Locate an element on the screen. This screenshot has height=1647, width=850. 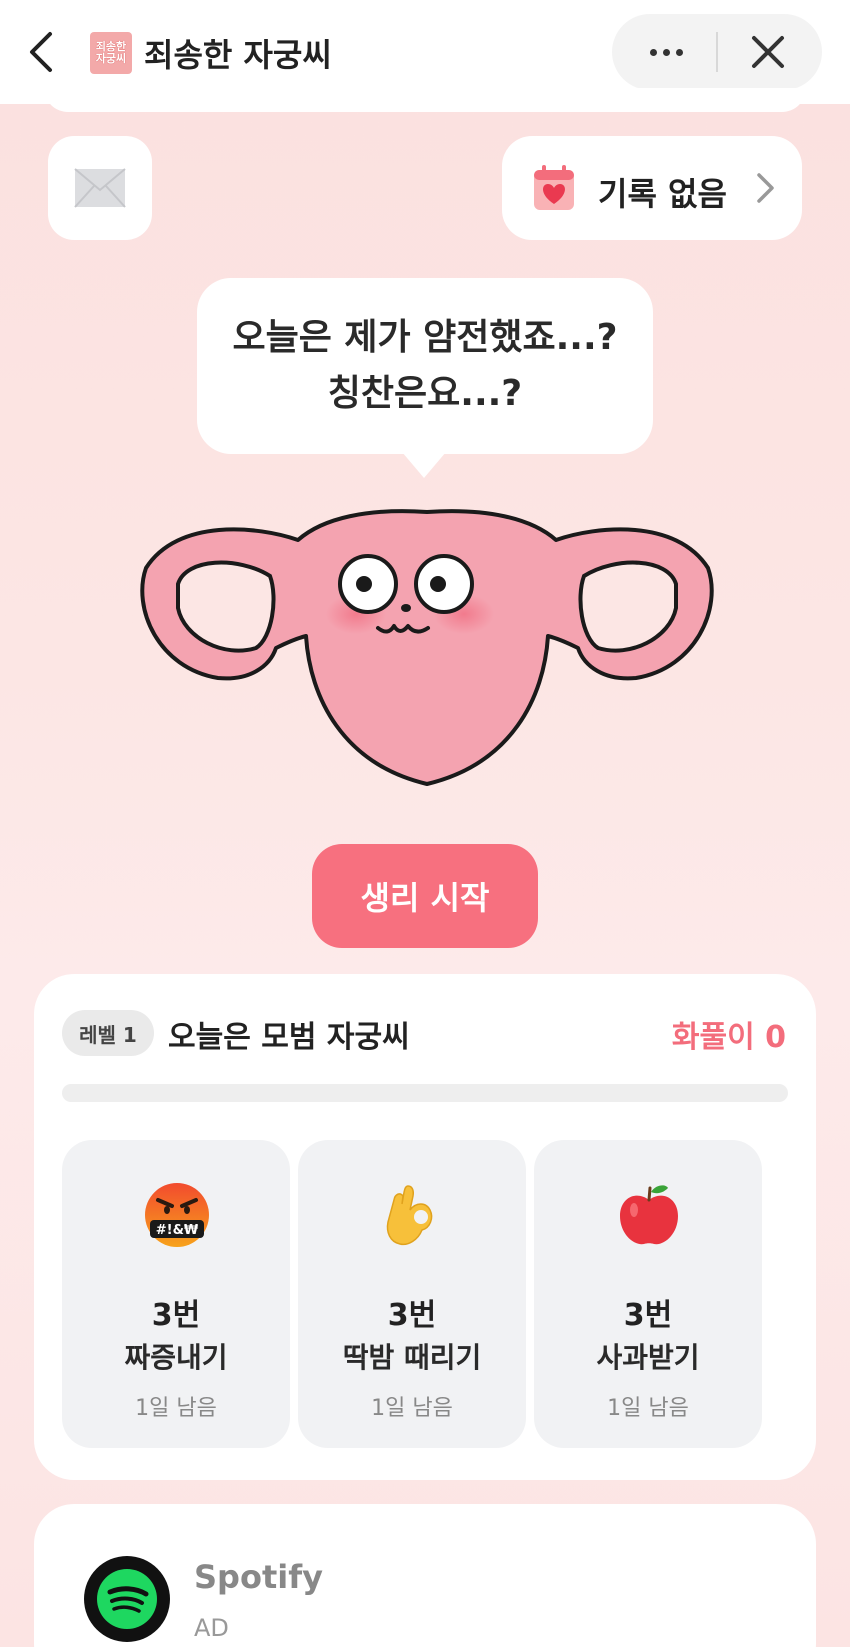
ad-card: Spotify AD is located at coordinates (425, 1575).